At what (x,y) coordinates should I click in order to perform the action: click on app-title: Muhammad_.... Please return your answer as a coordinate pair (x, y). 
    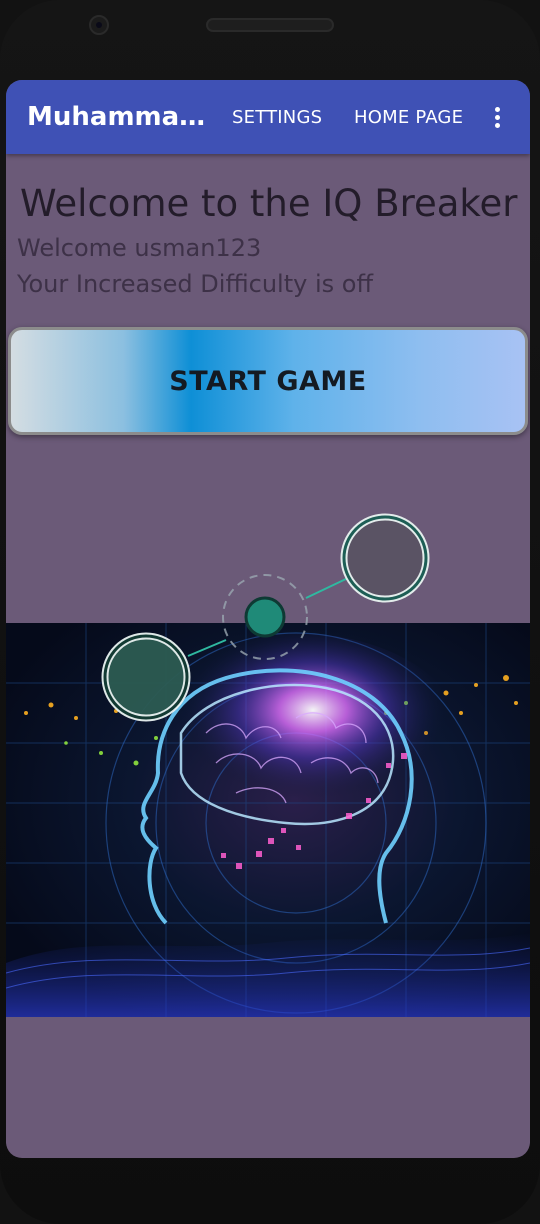
    Looking at the image, I should click on (117, 117).